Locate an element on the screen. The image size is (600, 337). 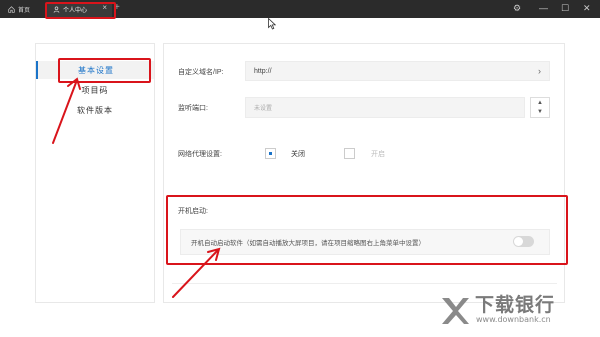
watermark: 下载银行 www.downbank.cn is located at coordinates (514, 311).